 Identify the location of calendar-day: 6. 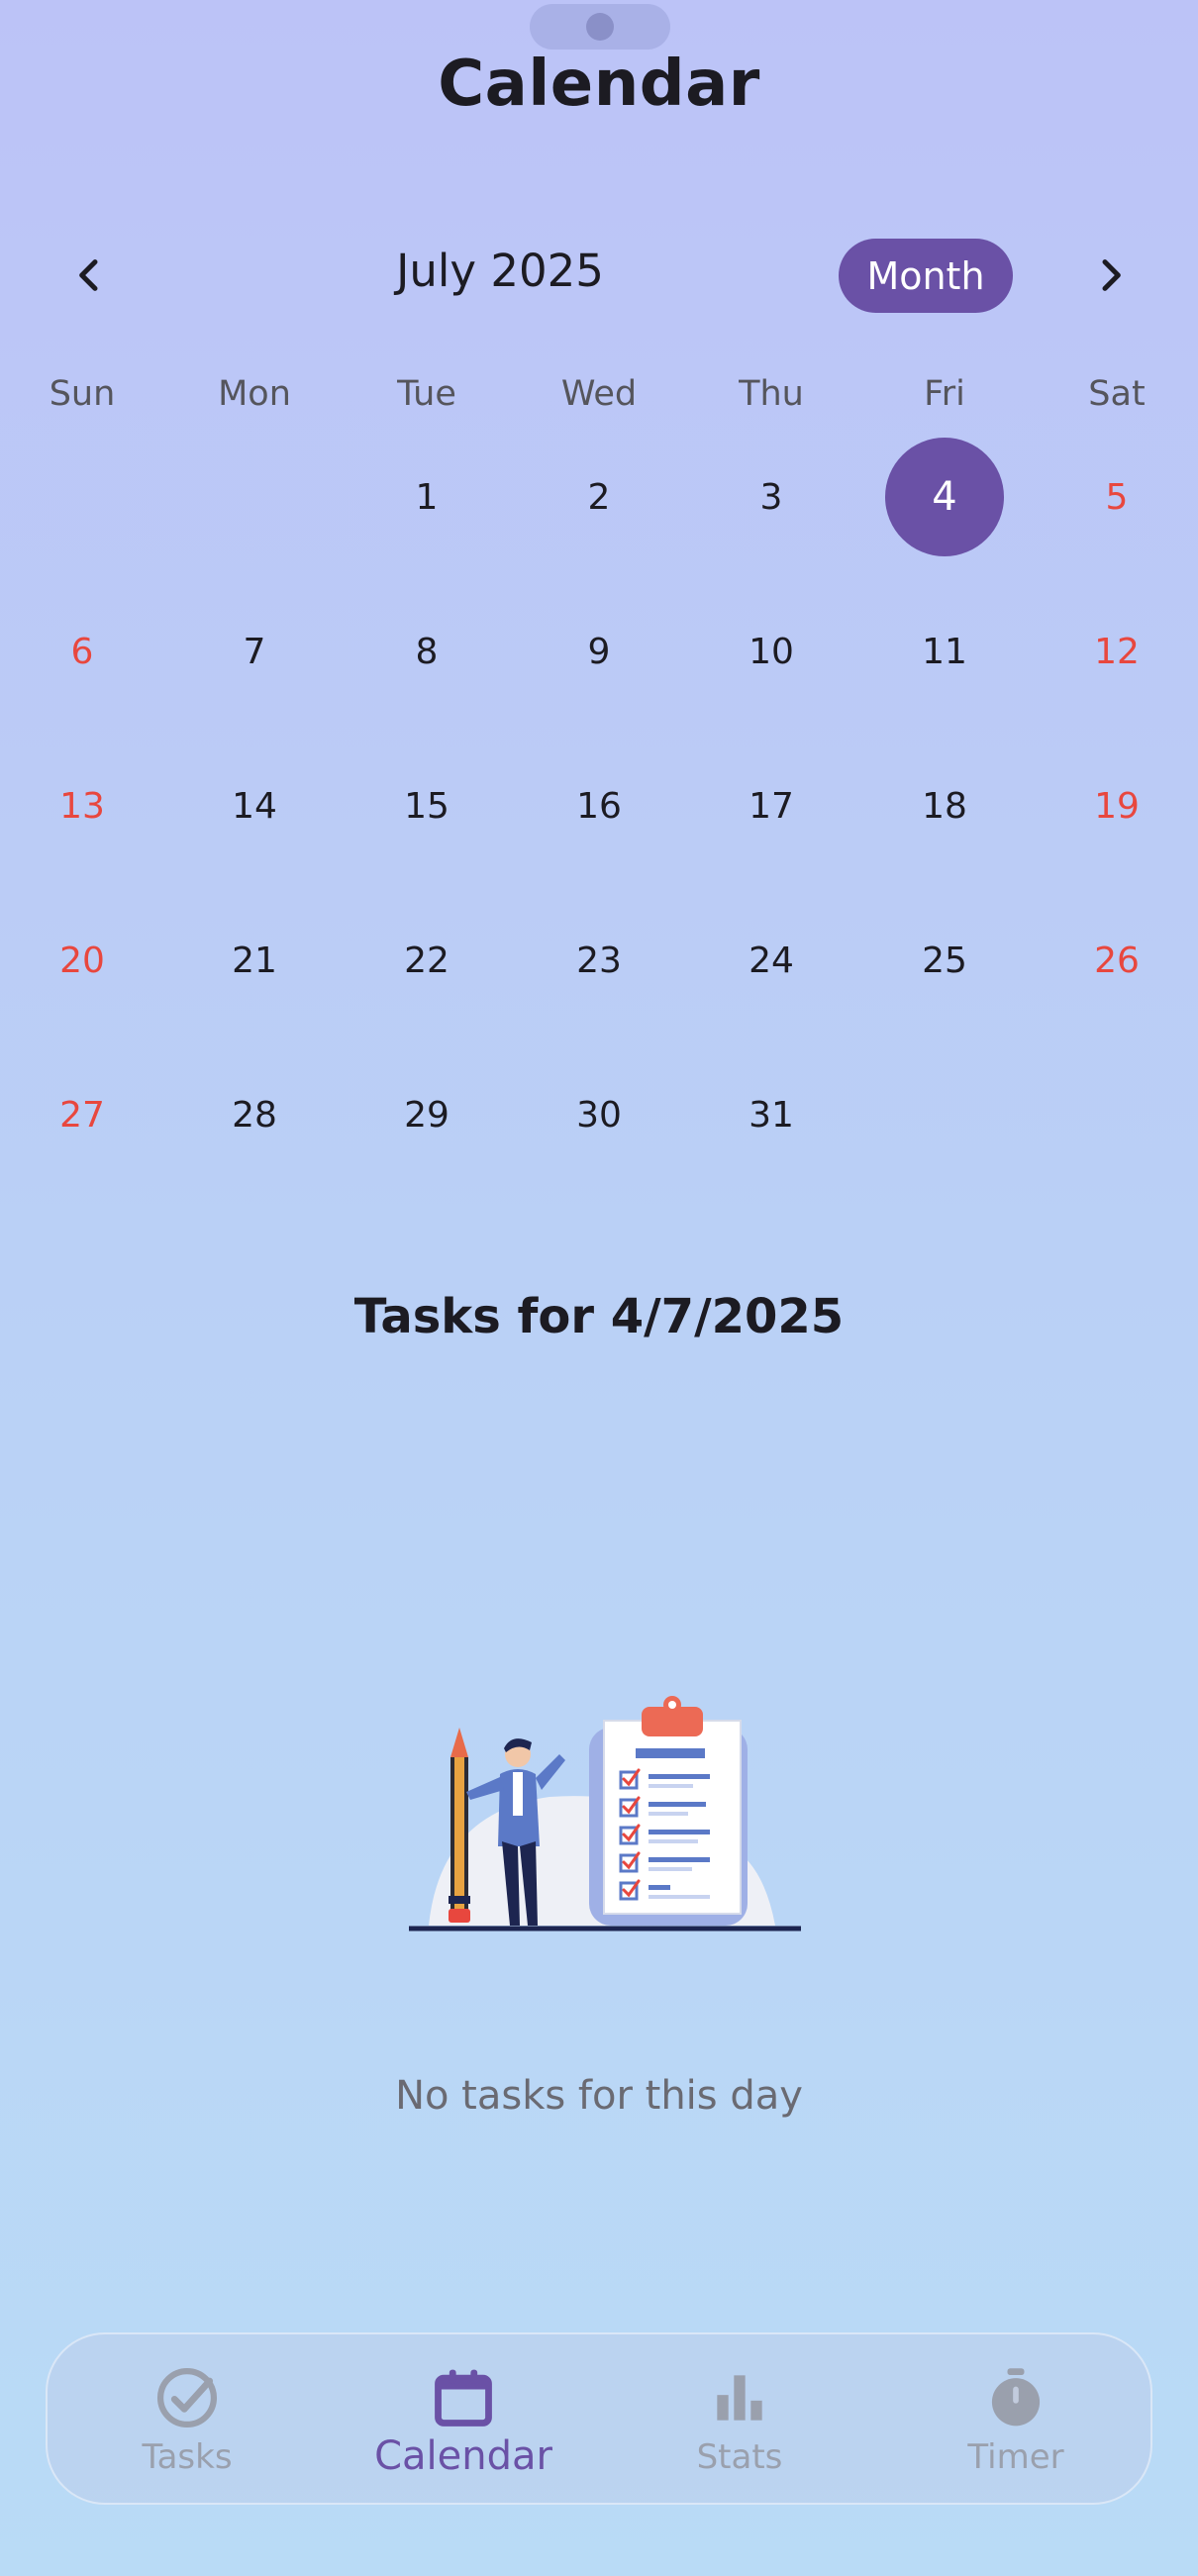
(82, 652).